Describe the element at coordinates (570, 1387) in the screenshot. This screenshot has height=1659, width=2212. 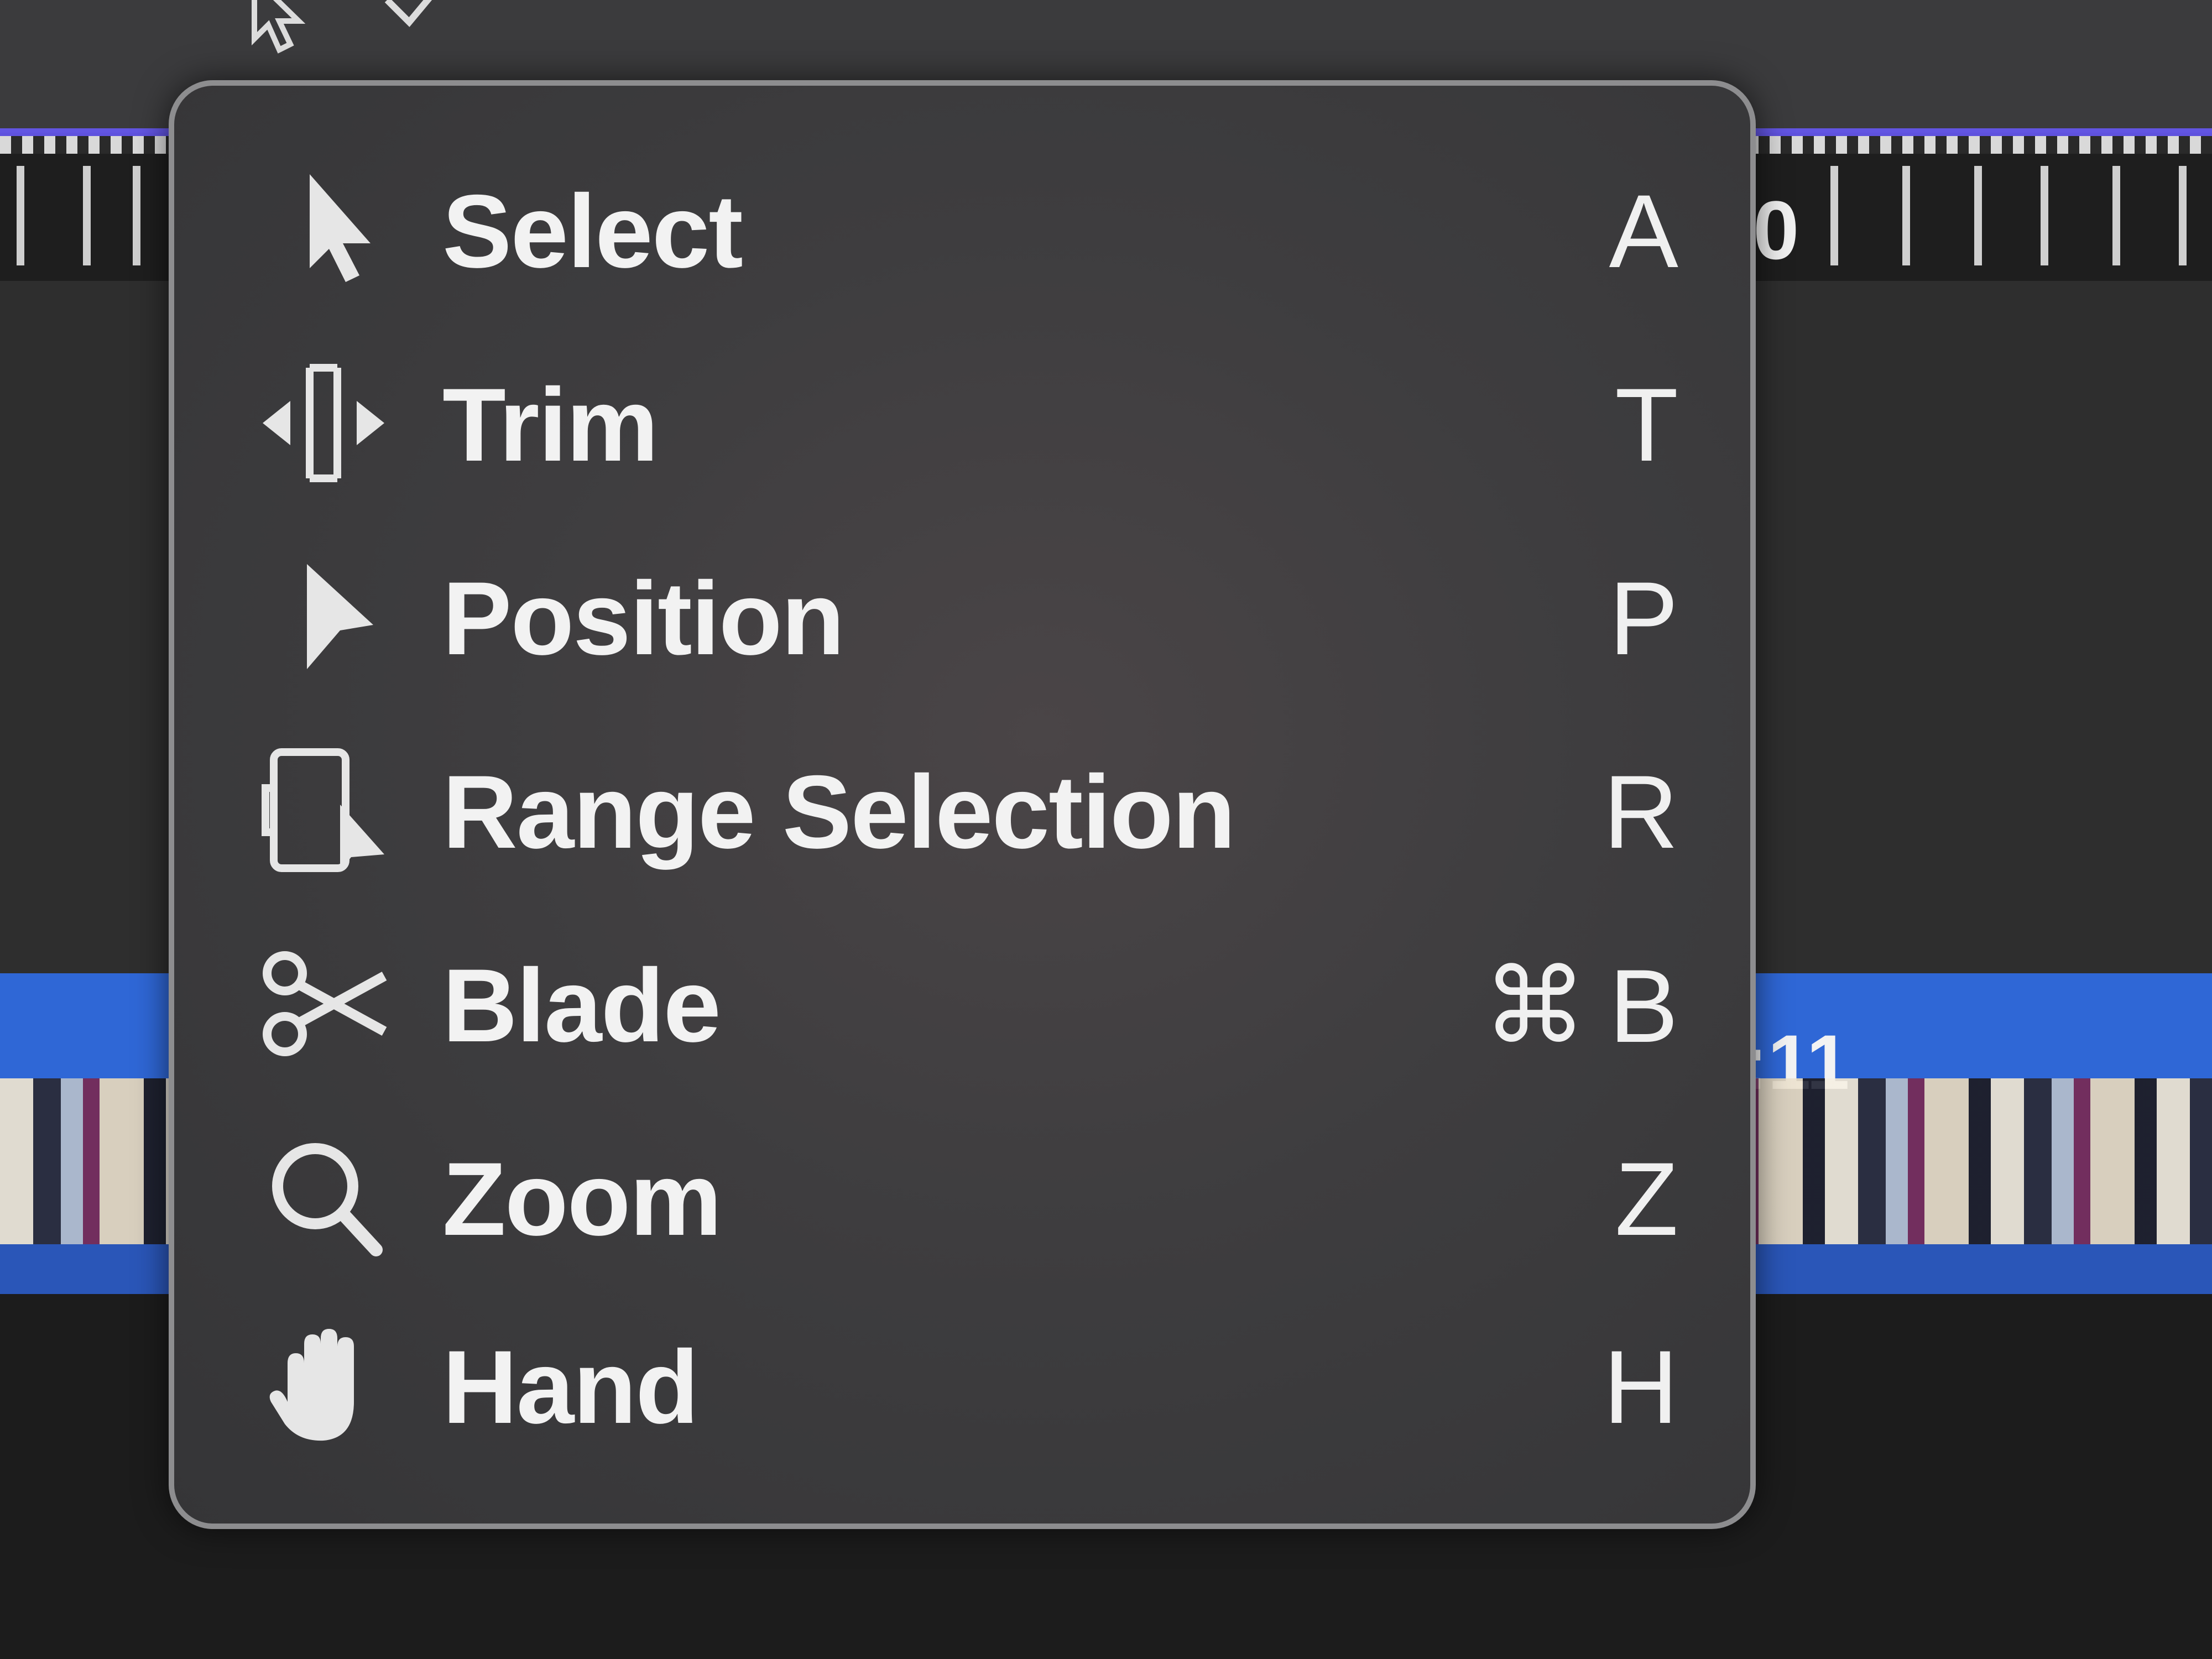
I see `menu-item-label: Hand` at that location.